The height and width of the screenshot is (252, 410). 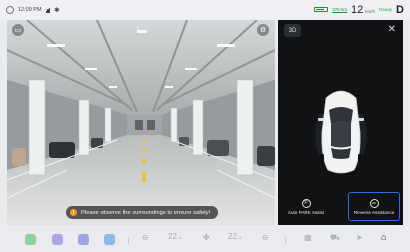 I want to click on speed-unit: km/h, so click(x=370, y=11).